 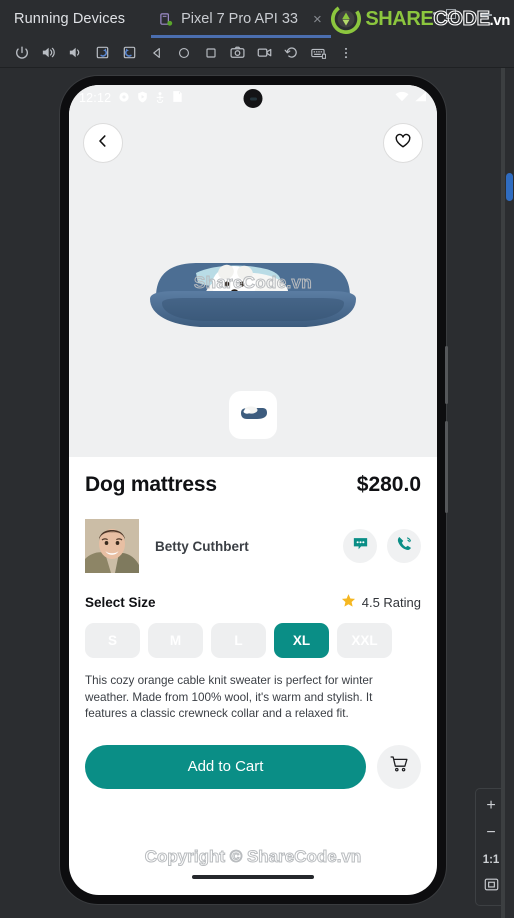 I want to click on size-chip-label: L, so click(x=238, y=640).